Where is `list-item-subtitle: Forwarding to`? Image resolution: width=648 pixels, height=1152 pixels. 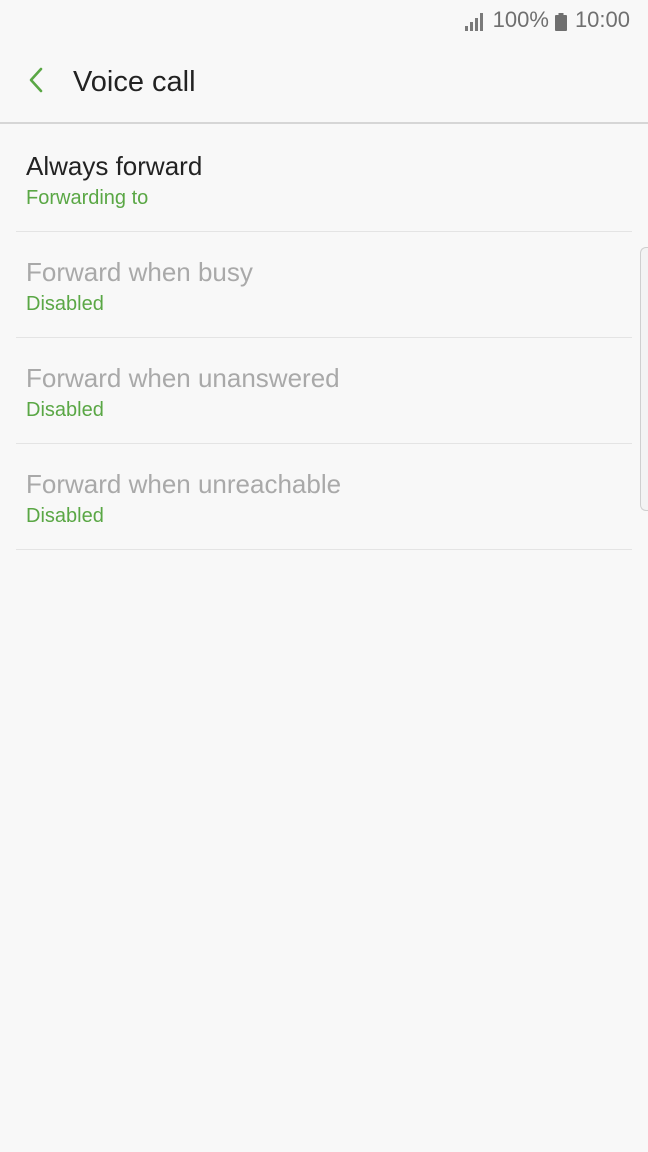 list-item-subtitle: Forwarding to is located at coordinates (87, 198).